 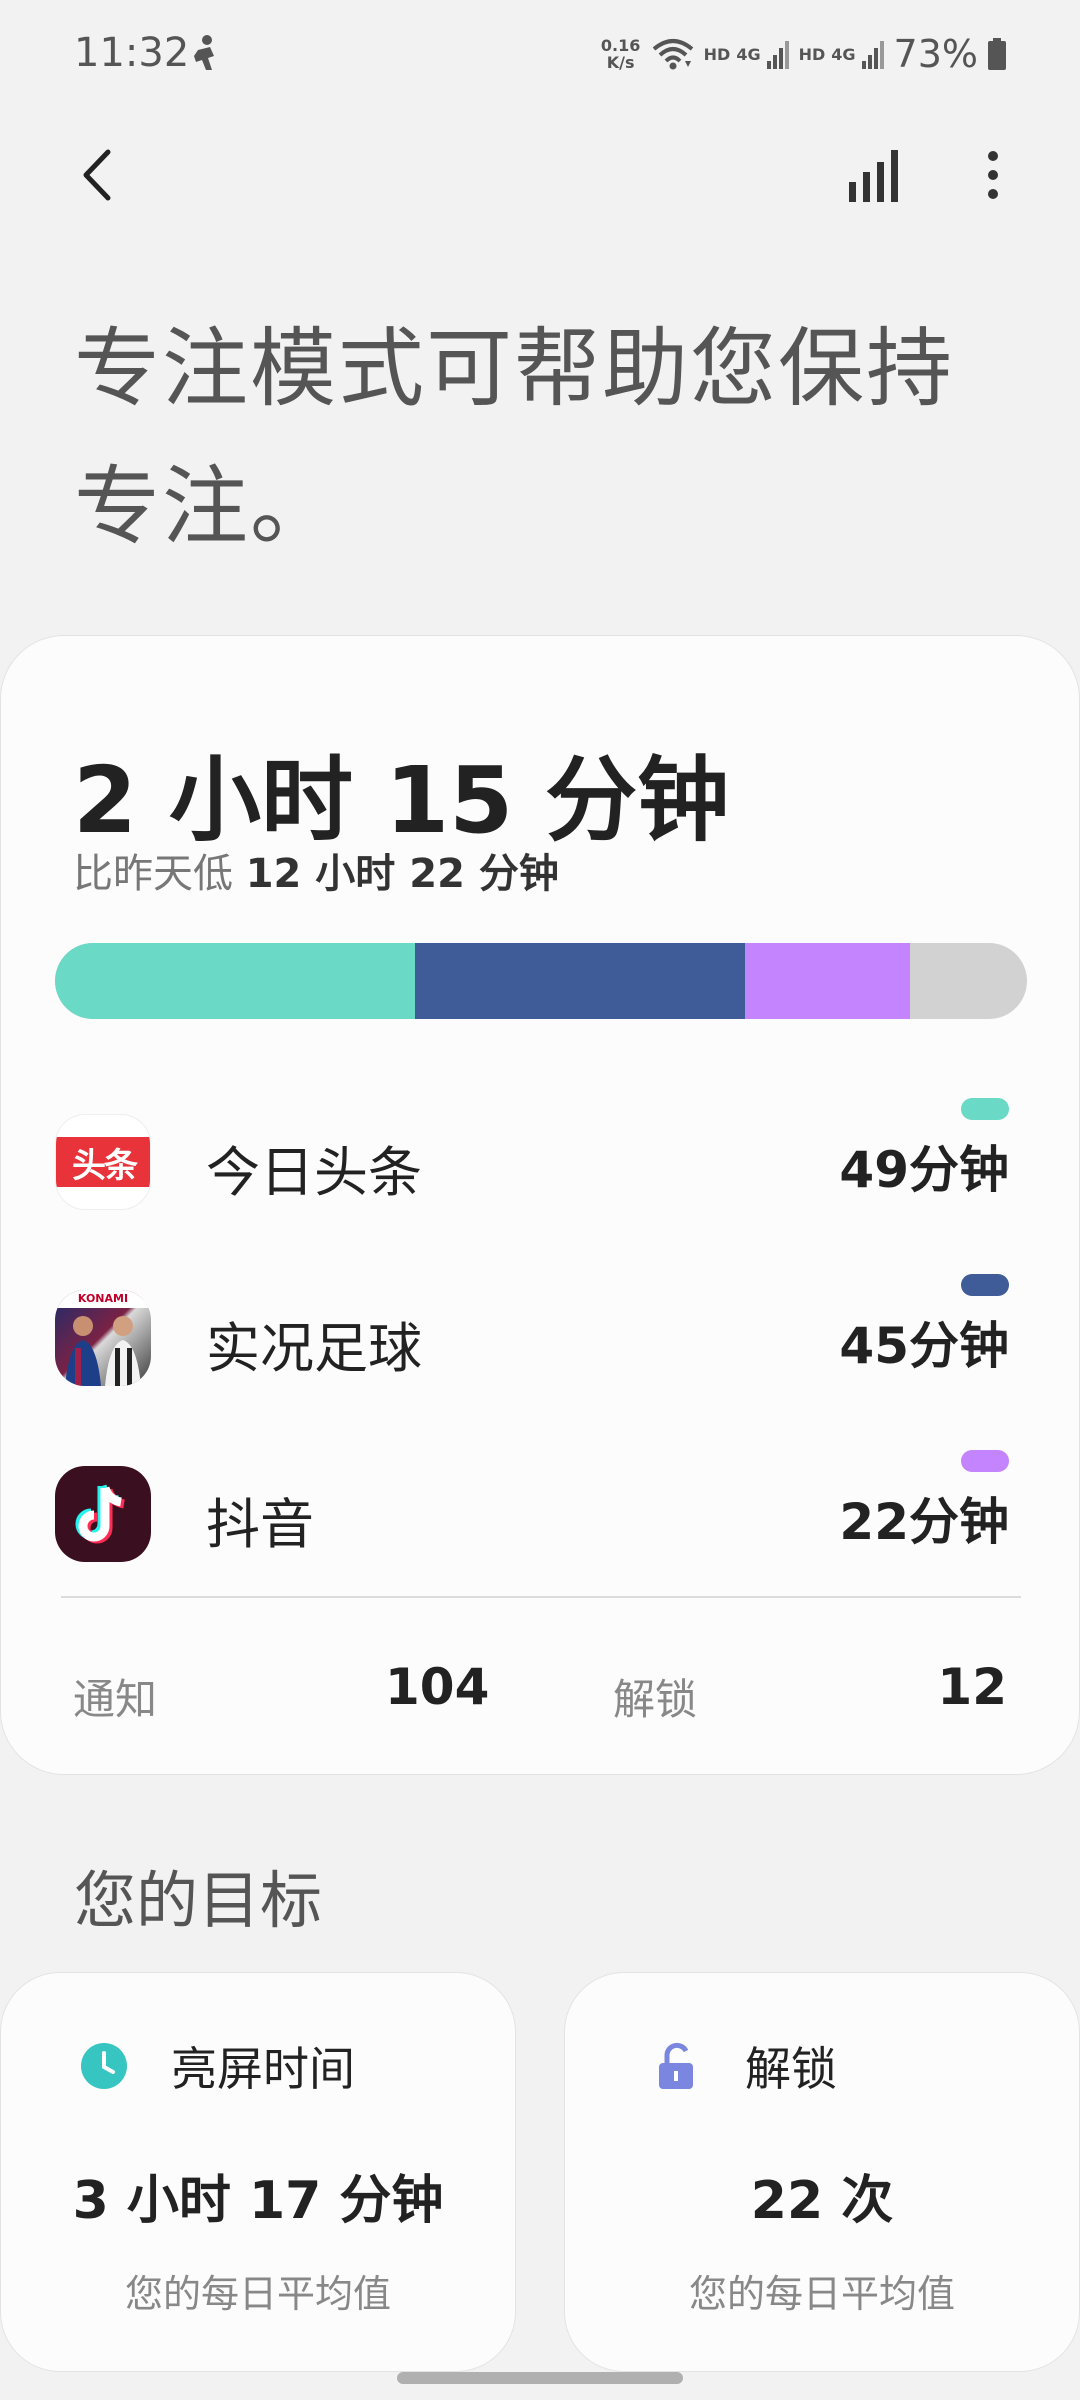 What do you see at coordinates (540, 1513) in the screenshot?
I see `app-row-douyin: 抖音 22分钟` at bounding box center [540, 1513].